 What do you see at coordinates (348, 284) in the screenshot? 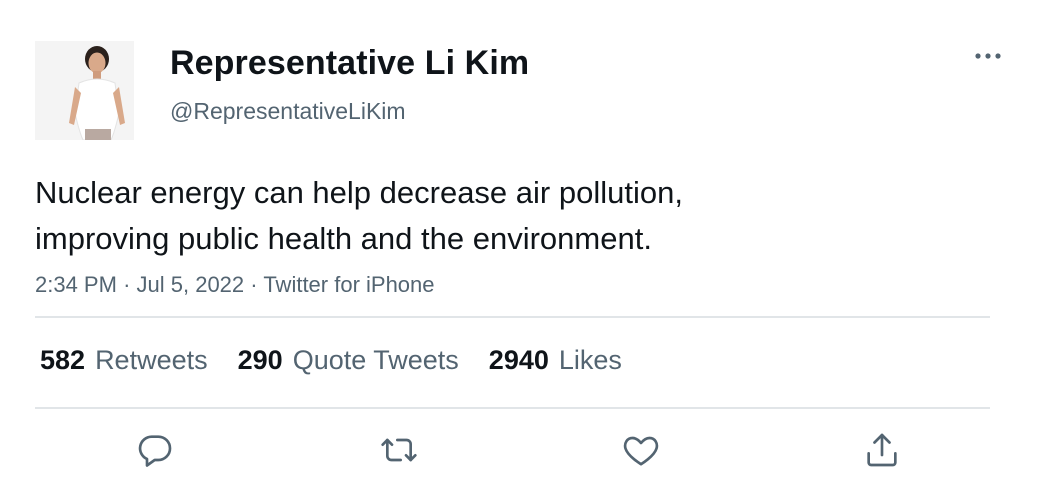
I see `tweet-source: Twitter for iPhone` at bounding box center [348, 284].